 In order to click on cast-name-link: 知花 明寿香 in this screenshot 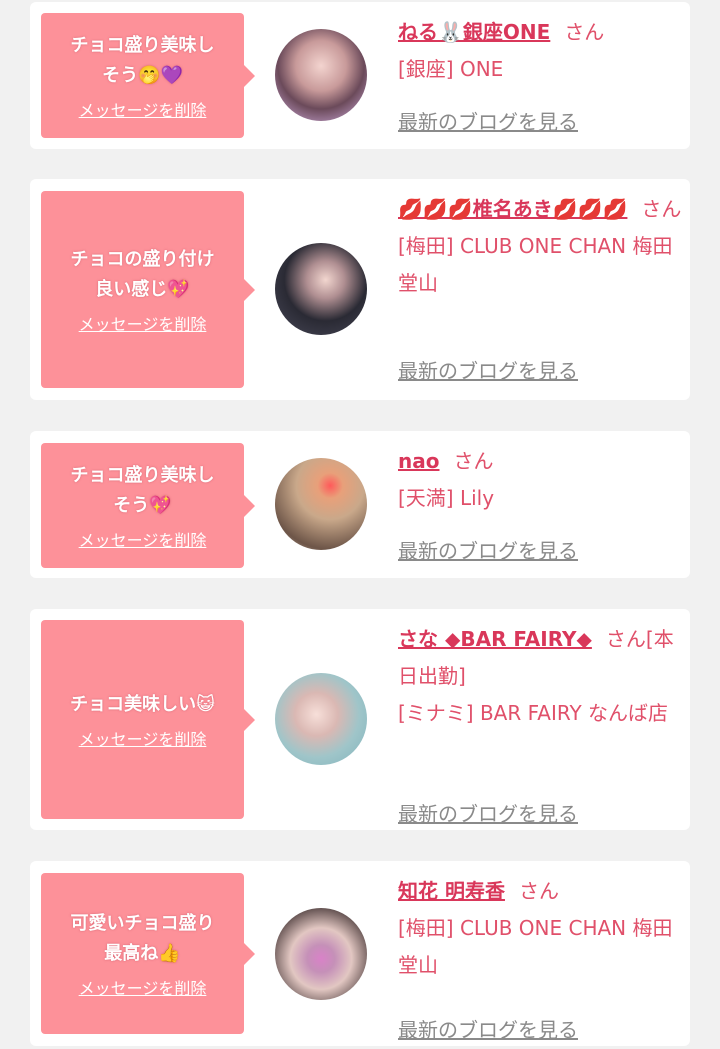, I will do `click(451, 891)`.